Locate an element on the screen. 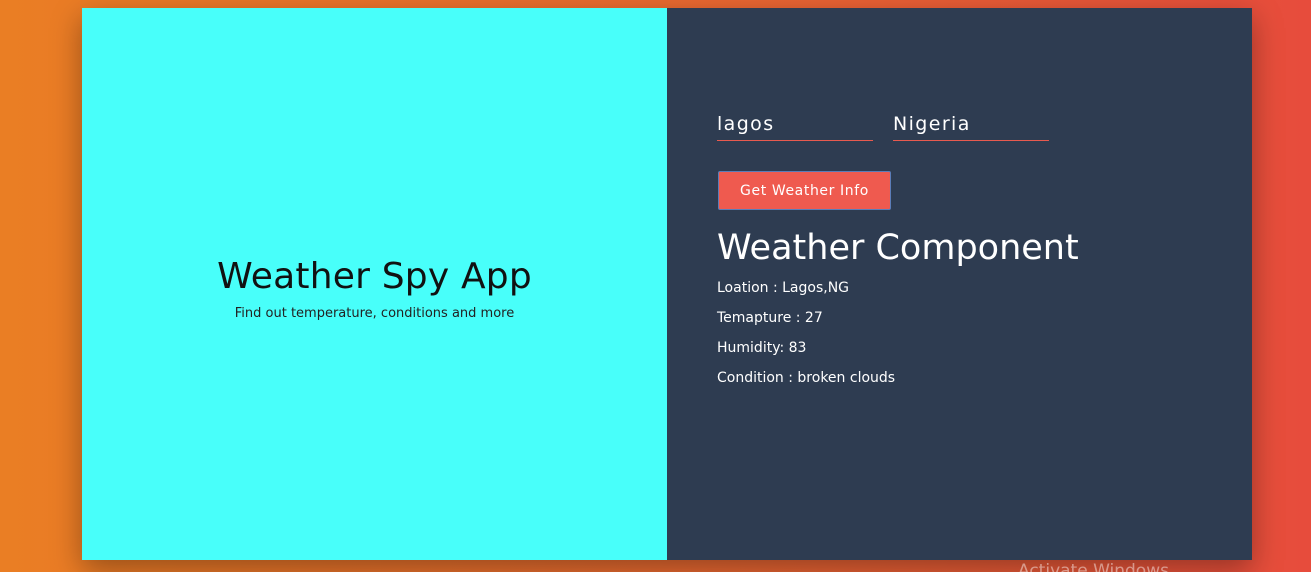 The height and width of the screenshot is (572, 1311). country-input is located at coordinates (971, 124).